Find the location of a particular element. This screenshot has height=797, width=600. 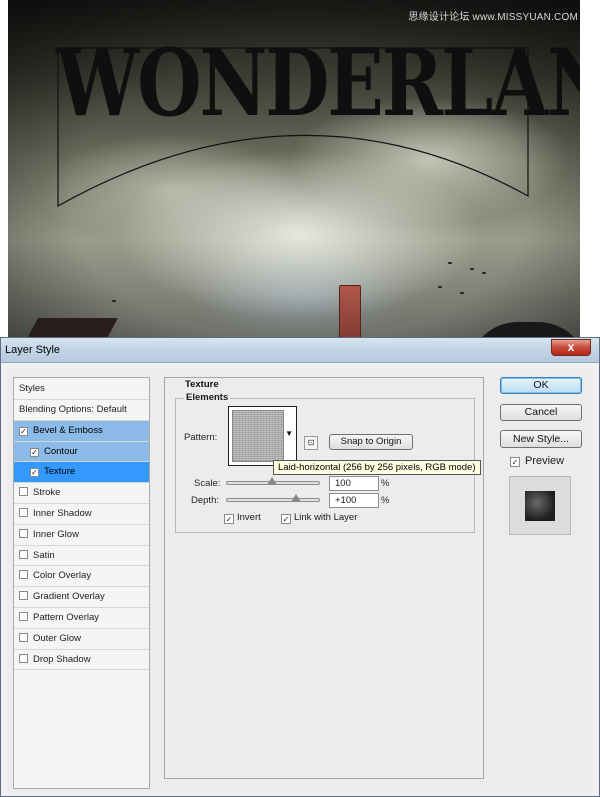

dialog-title: Layer Style is located at coordinates (33, 350).